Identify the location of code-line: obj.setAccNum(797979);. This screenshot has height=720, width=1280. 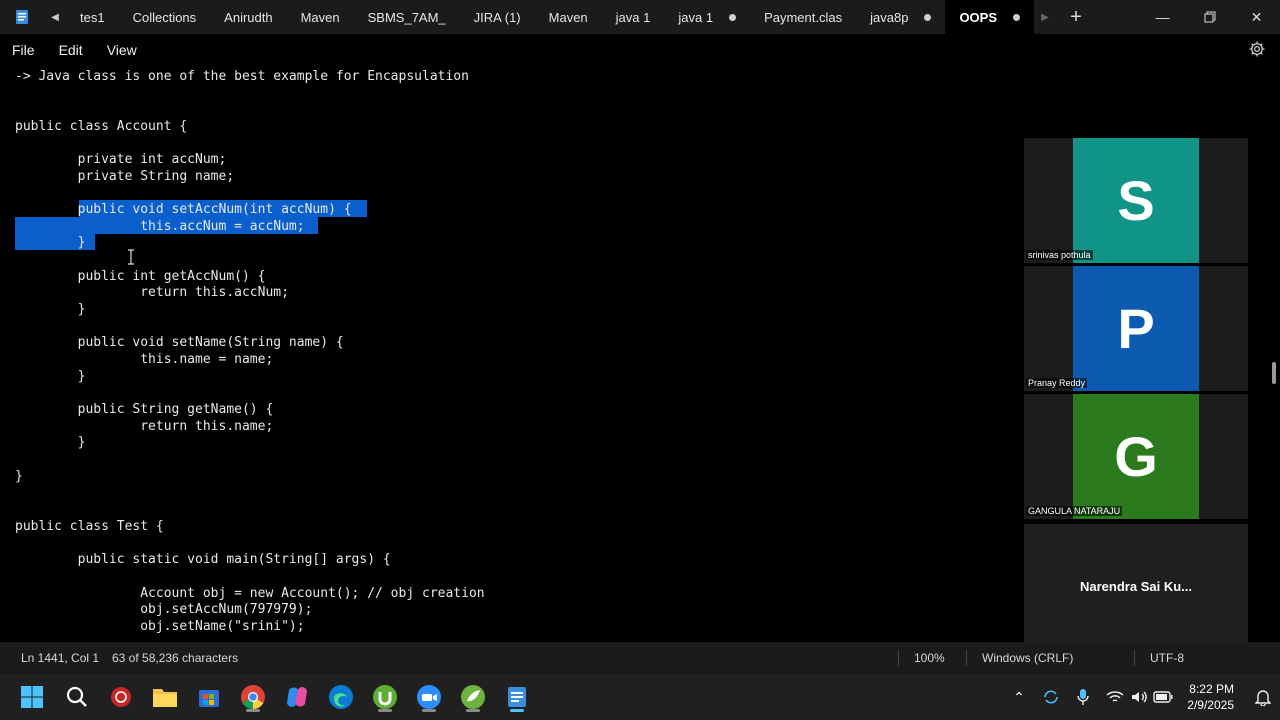
(164, 609).